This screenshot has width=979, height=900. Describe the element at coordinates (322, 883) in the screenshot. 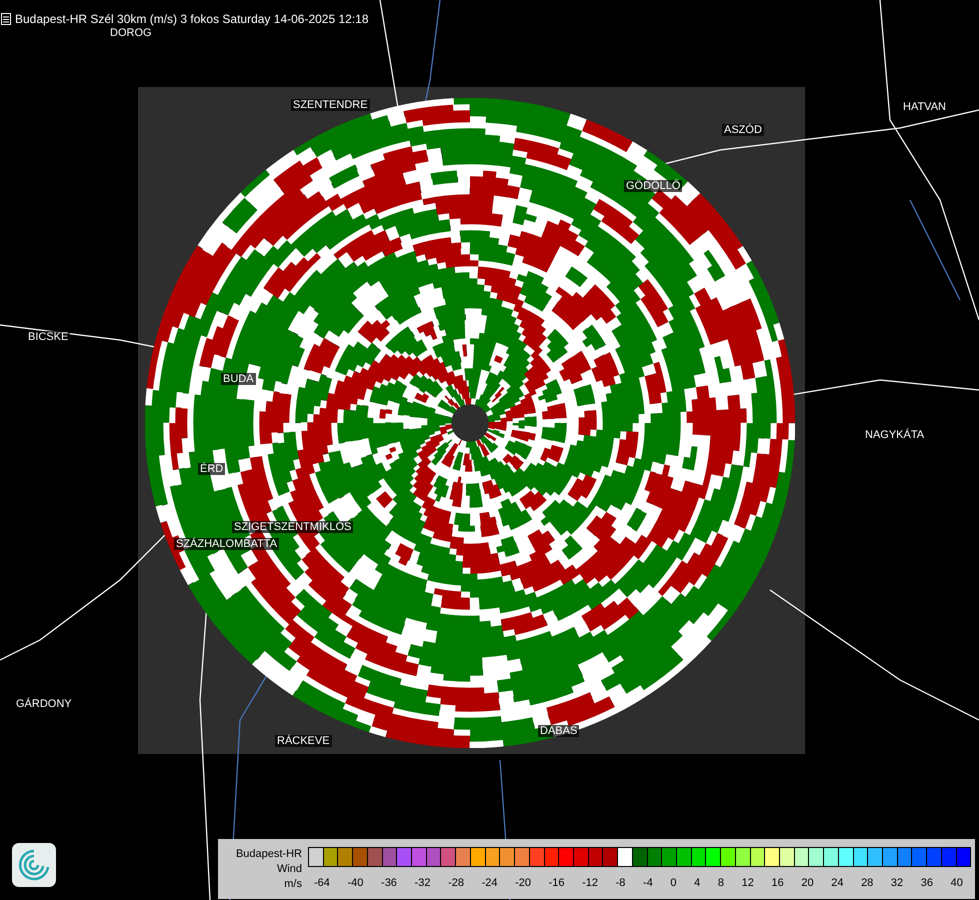

I see `scale-tick-label: -64` at that location.